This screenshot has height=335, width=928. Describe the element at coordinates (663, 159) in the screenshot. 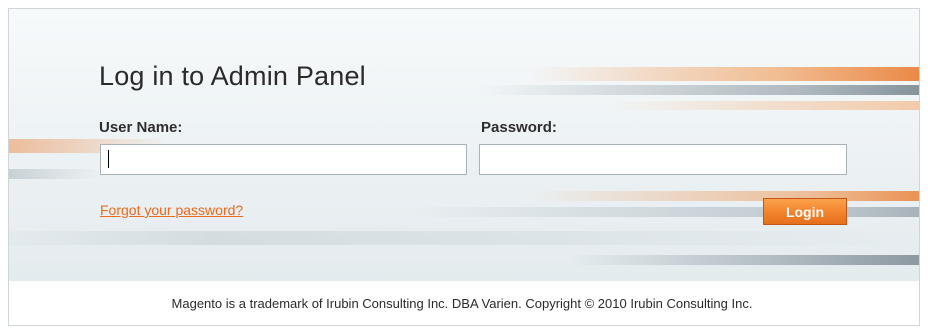

I see `password-input` at that location.